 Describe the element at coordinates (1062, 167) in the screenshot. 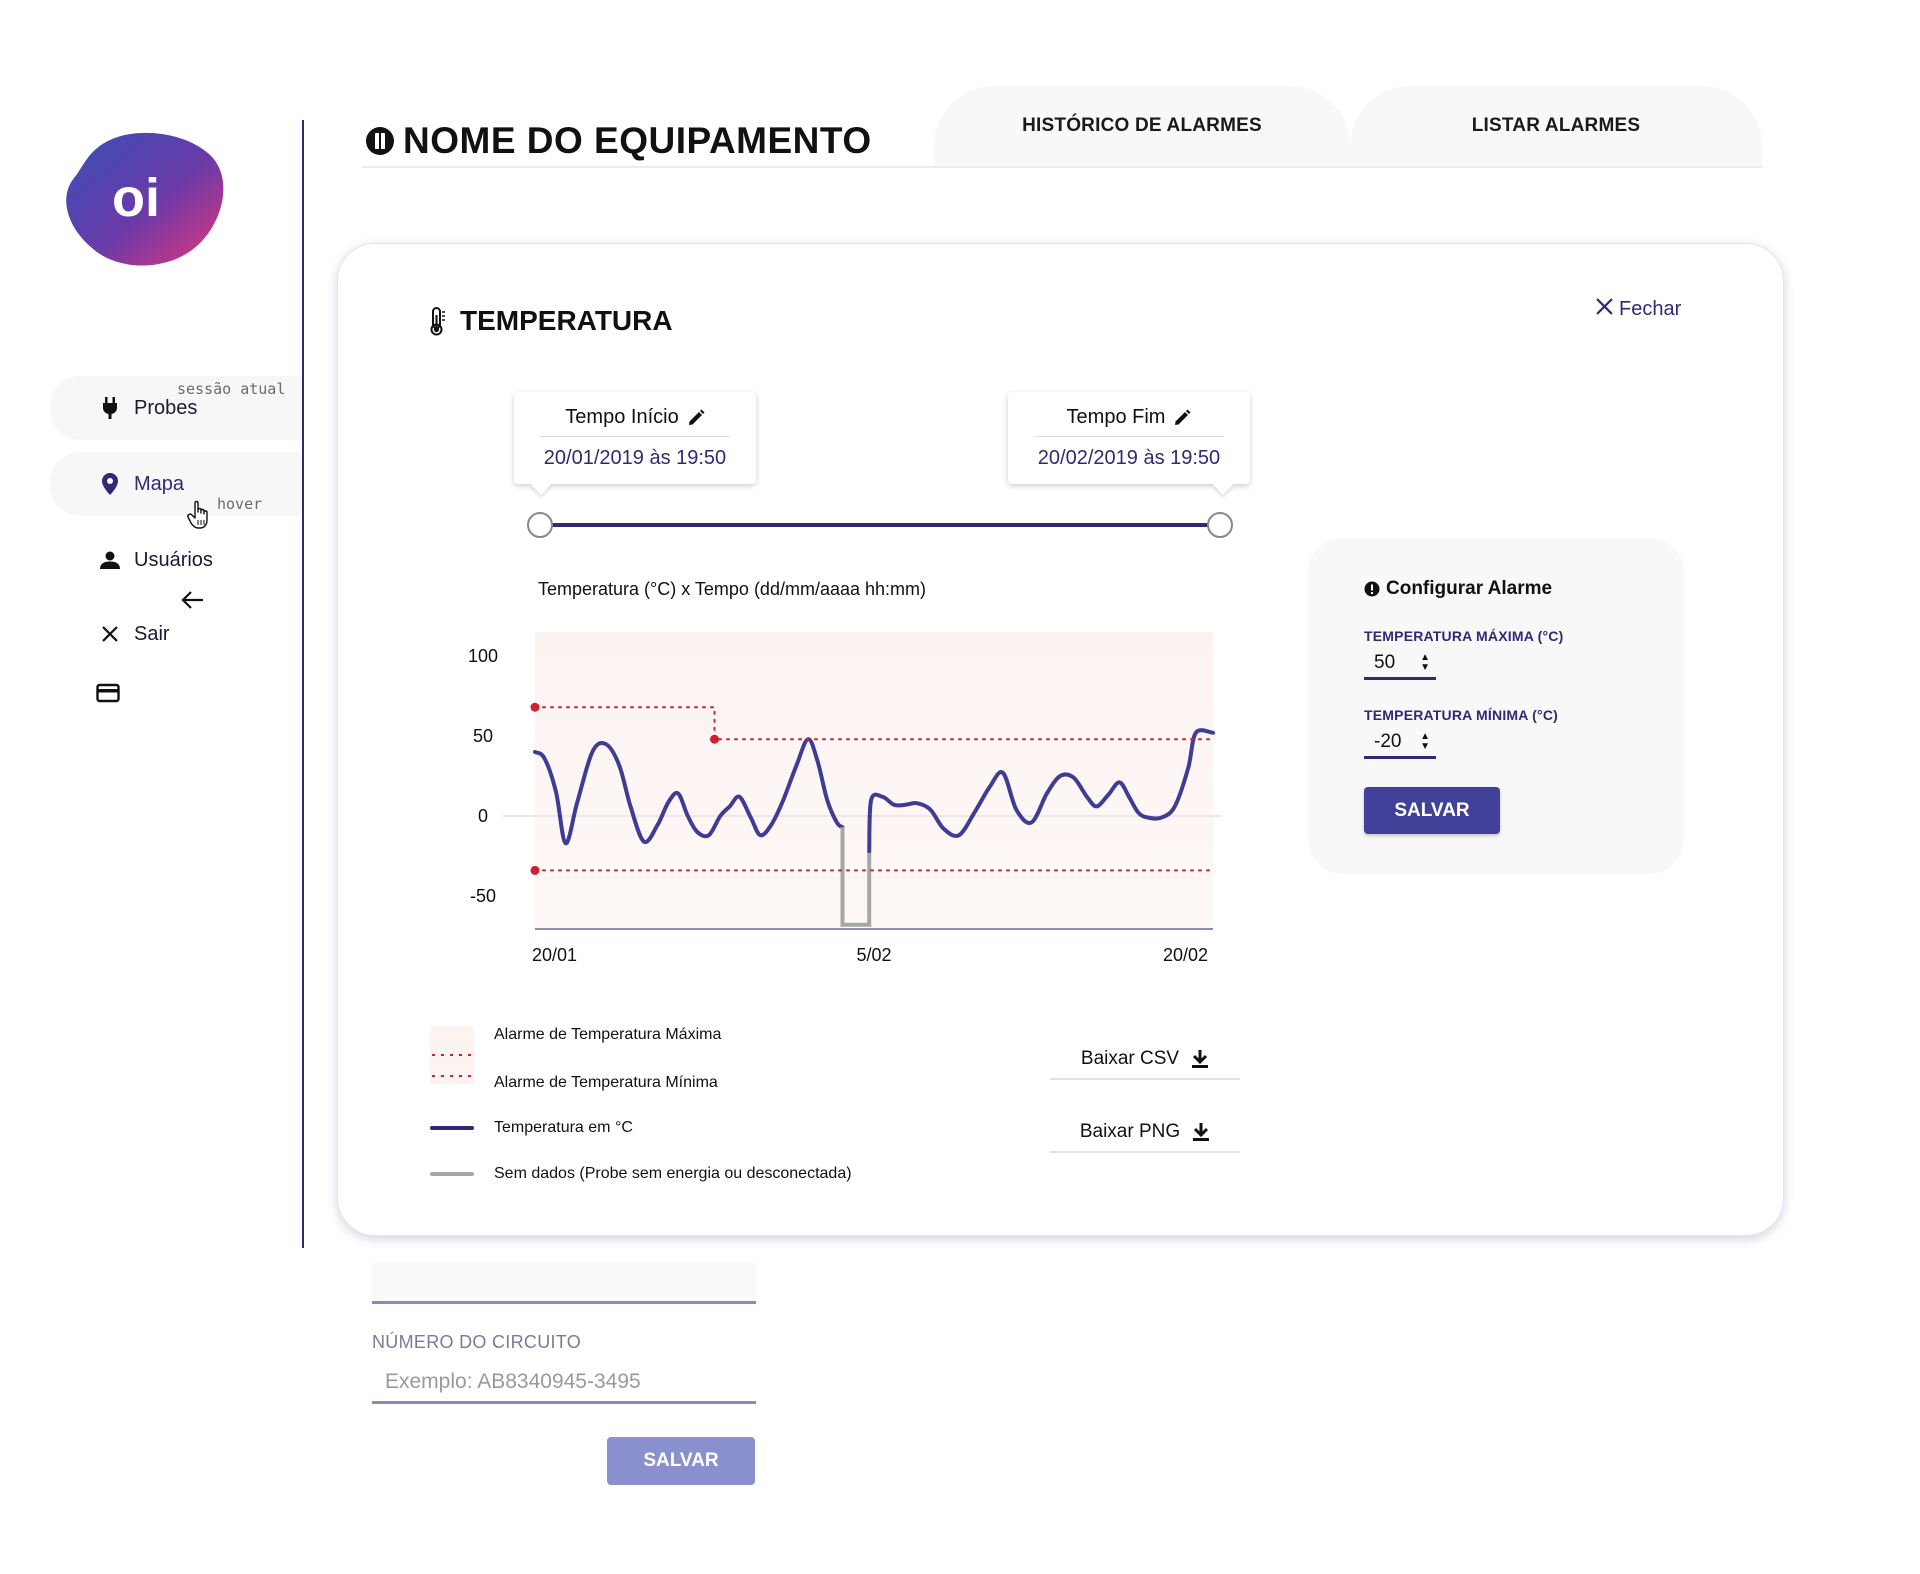

I see `header-divider` at that location.